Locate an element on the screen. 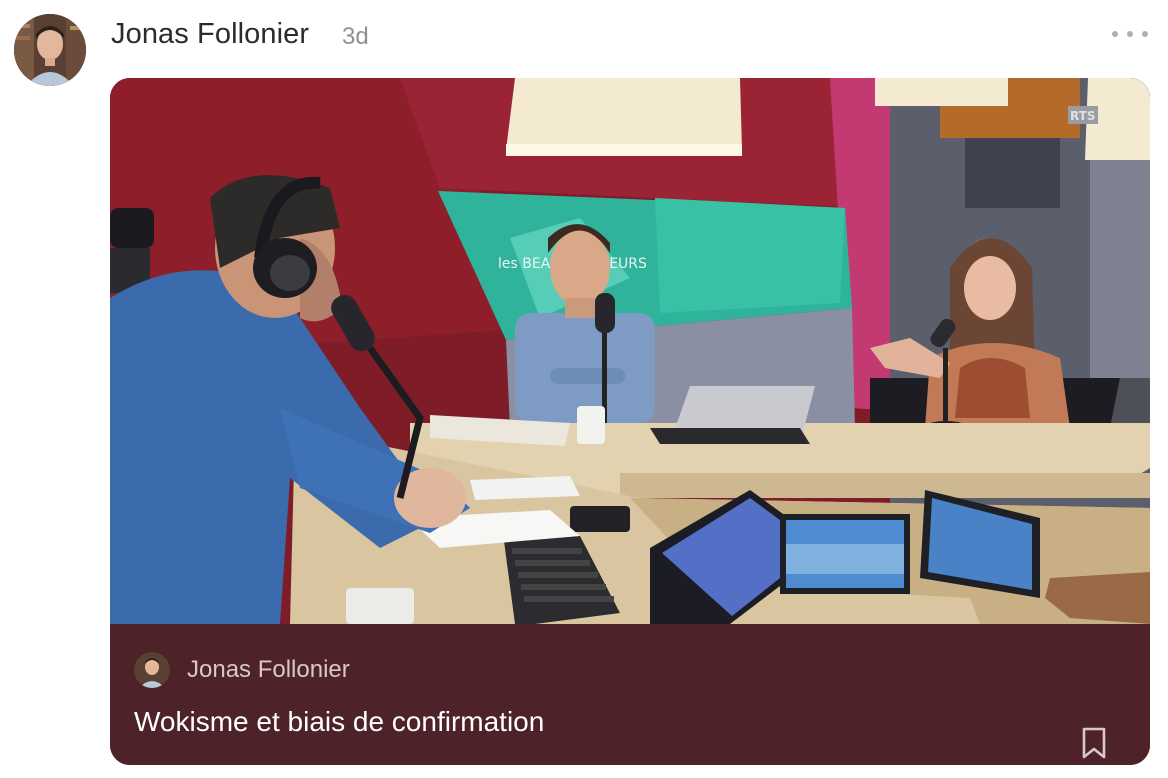 This screenshot has width=1168, height=778. card-author-avatar is located at coordinates (152, 670).